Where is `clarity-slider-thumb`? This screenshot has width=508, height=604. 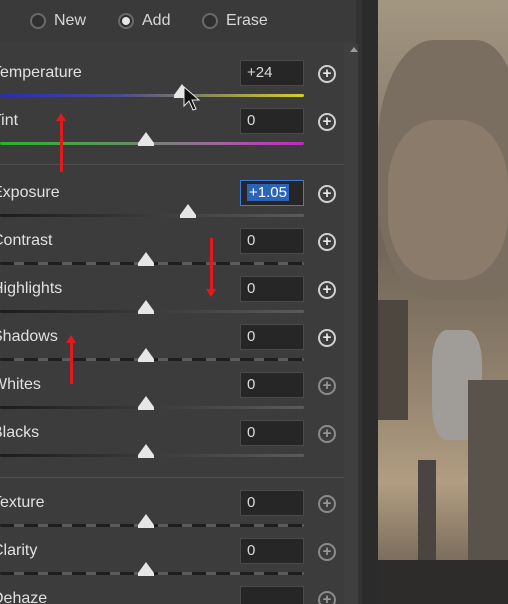 clarity-slider-thumb is located at coordinates (146, 569).